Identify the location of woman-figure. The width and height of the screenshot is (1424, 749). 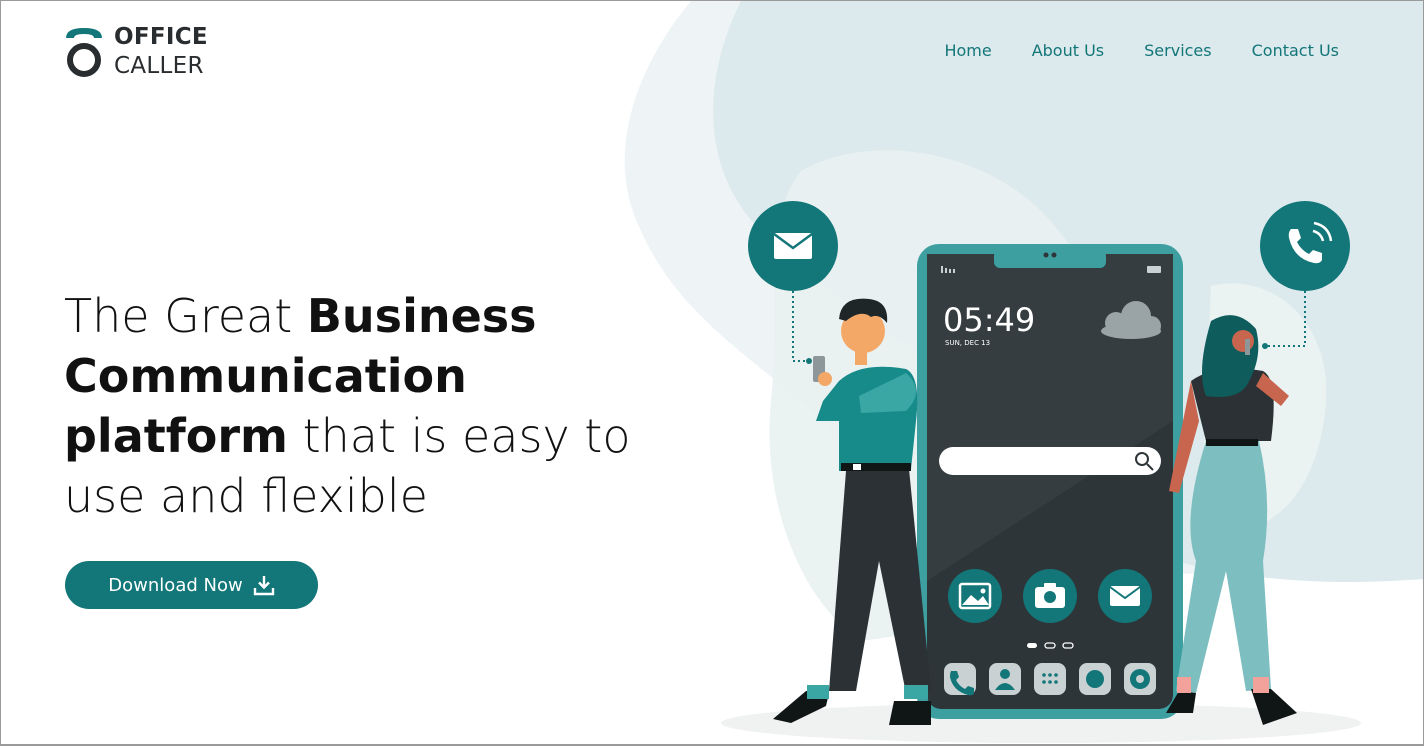
(1231, 520).